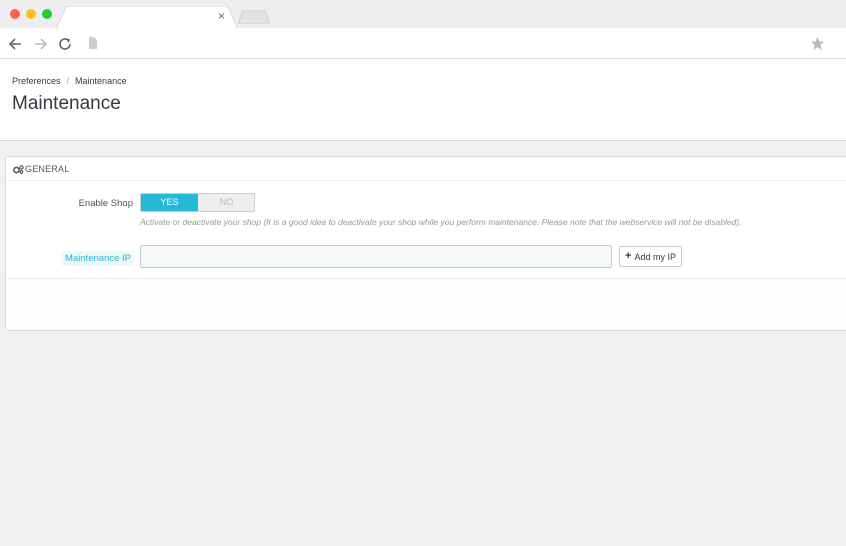 The height and width of the screenshot is (546, 846). Describe the element at coordinates (226, 202) in the screenshot. I see `switch-no-option: NO` at that location.